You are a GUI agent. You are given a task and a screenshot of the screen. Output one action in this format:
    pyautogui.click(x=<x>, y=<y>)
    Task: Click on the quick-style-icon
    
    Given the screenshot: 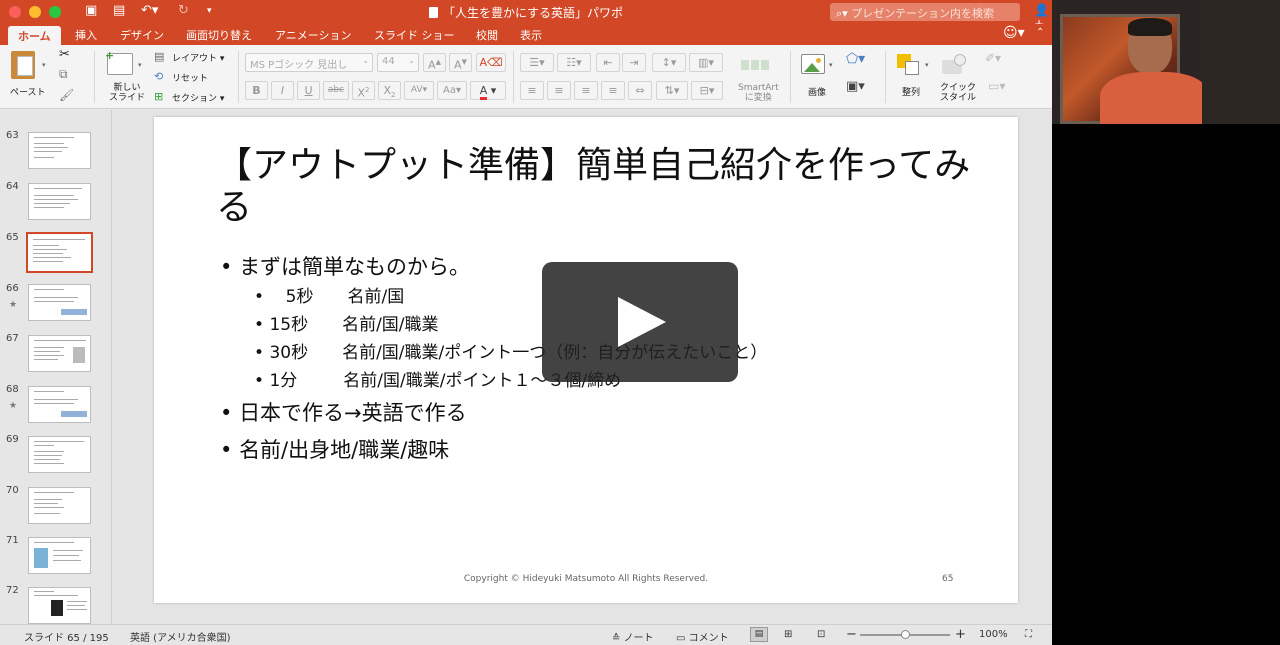 What is the action you would take?
    pyautogui.click(x=955, y=65)
    